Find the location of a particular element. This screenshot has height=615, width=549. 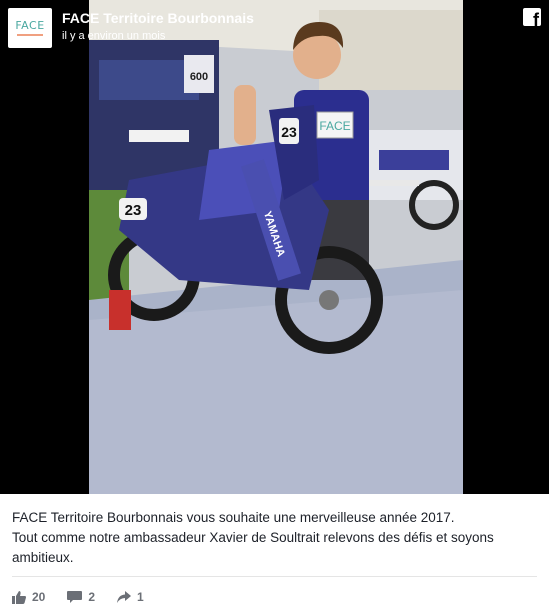

comment-icon is located at coordinates (75, 596).